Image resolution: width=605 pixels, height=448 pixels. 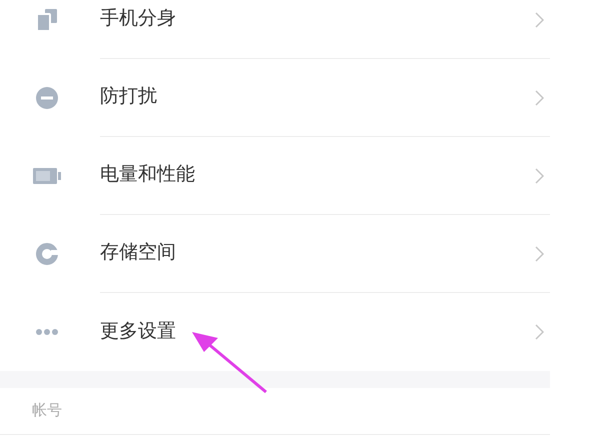 I want to click on minus-circle-icon, so click(x=47, y=98).